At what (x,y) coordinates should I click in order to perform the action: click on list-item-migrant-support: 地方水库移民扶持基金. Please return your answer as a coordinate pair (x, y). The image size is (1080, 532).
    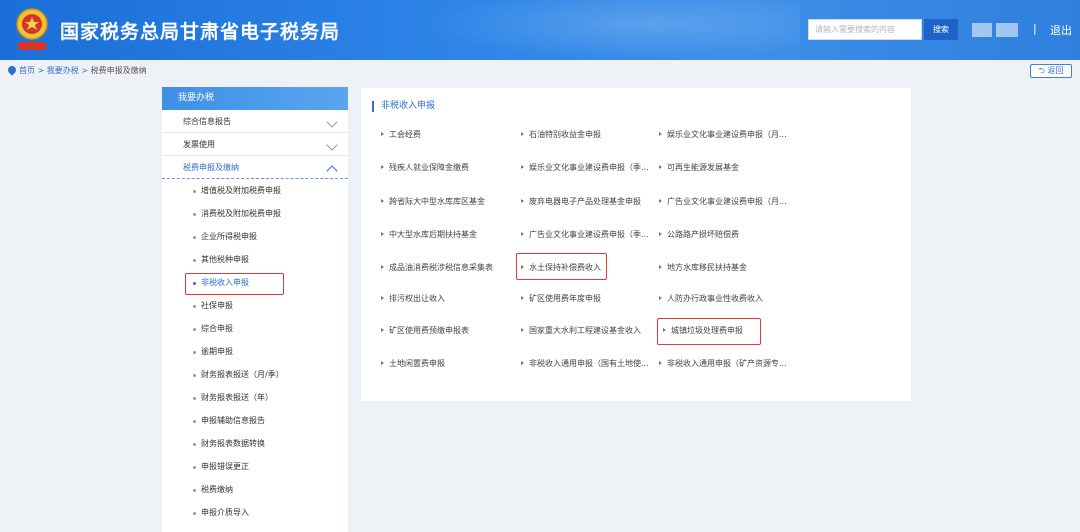
    Looking at the image, I should click on (703, 268).